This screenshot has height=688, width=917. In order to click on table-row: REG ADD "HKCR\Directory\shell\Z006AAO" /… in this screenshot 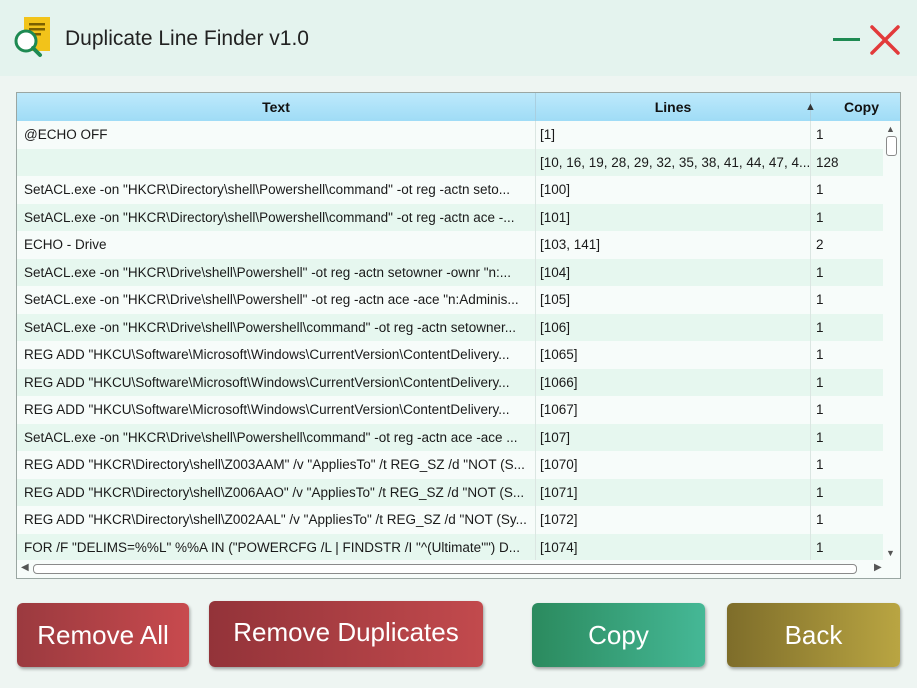, I will do `click(450, 492)`.